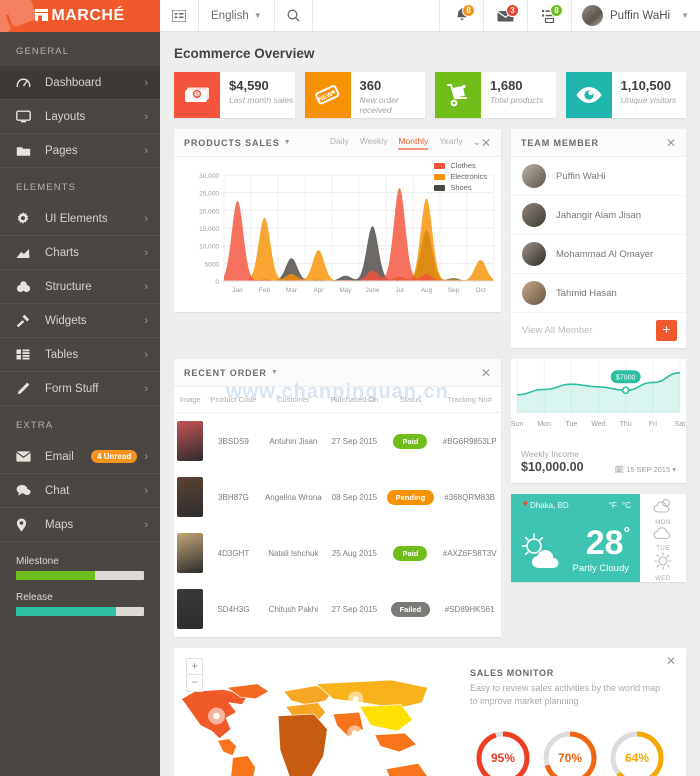 The image size is (700, 776). I want to click on sidebar-item-maps: Maps ›, so click(80, 525).